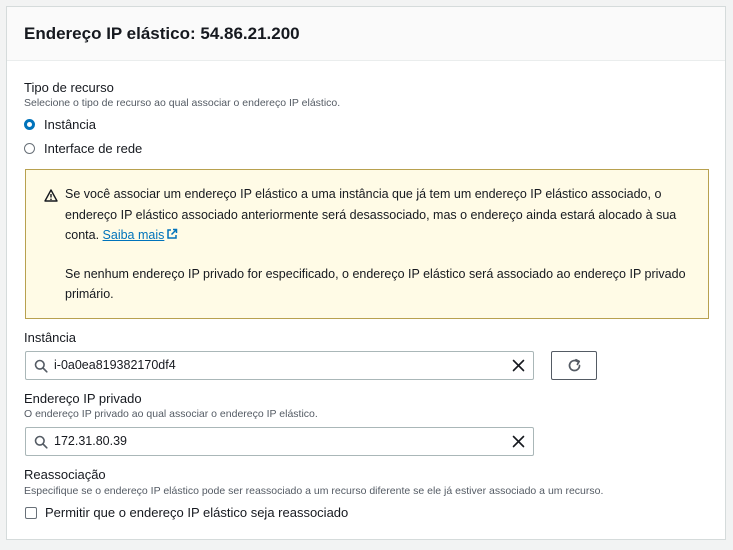 The width and height of the screenshot is (733, 550). Describe the element at coordinates (70, 124) in the screenshot. I see `radio-instance-label: Instância` at that location.